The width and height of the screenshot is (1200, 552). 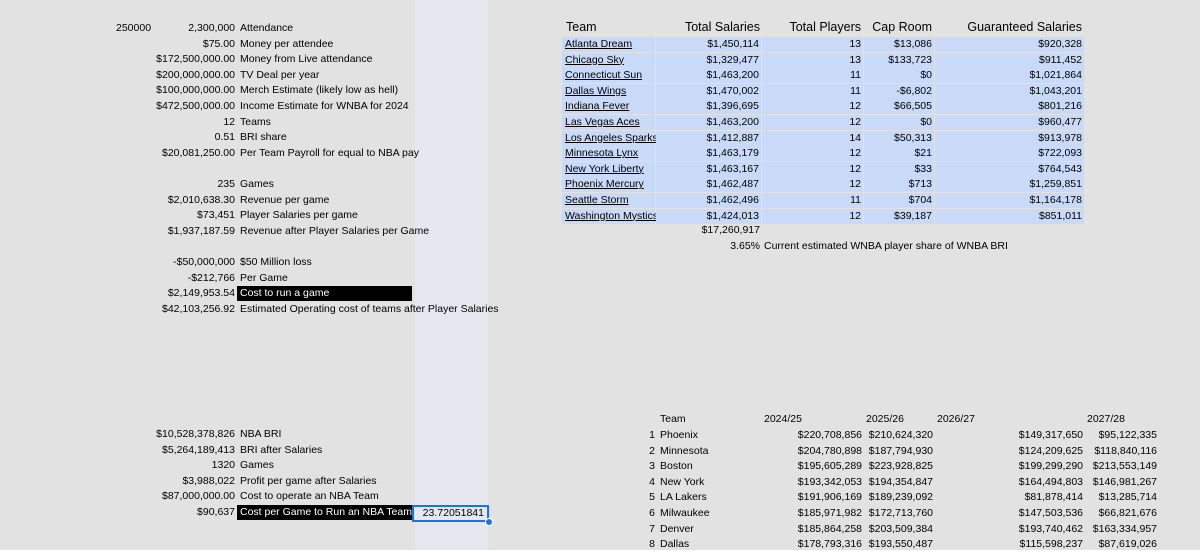 What do you see at coordinates (192, 28) in the screenshot?
I see `value-cell: 2,300,000` at bounding box center [192, 28].